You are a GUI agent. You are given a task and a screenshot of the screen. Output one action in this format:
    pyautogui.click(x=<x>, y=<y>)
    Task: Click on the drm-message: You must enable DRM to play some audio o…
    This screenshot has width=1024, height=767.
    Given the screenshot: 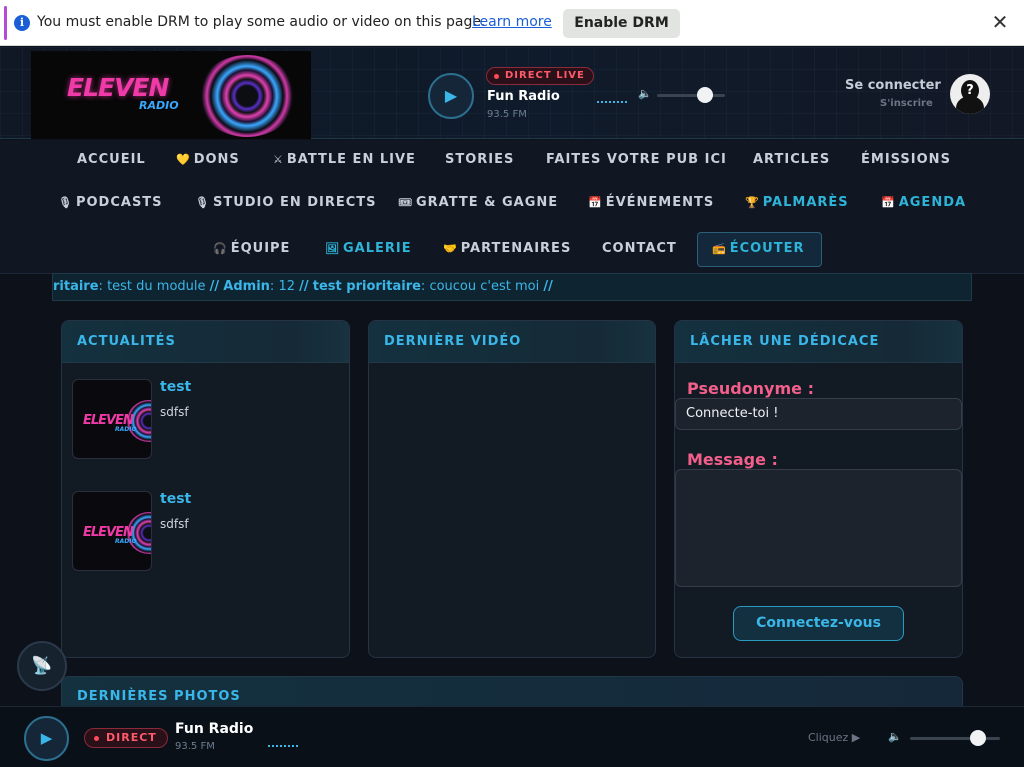 What is the action you would take?
    pyautogui.click(x=261, y=22)
    